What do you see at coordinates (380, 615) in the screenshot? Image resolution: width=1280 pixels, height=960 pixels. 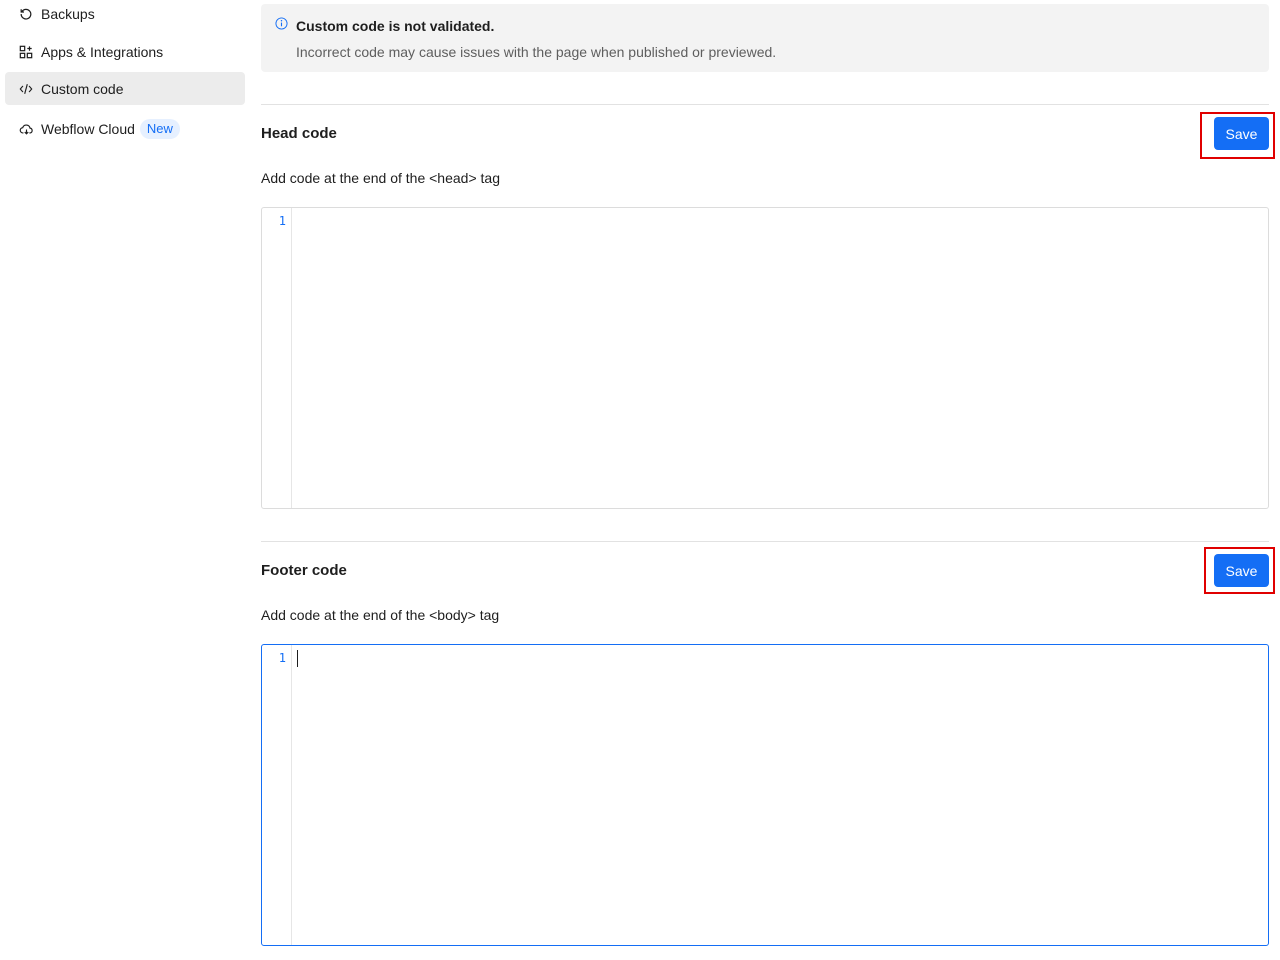 I see `footer-code-description: Add code at the end of the <body> tag` at bounding box center [380, 615].